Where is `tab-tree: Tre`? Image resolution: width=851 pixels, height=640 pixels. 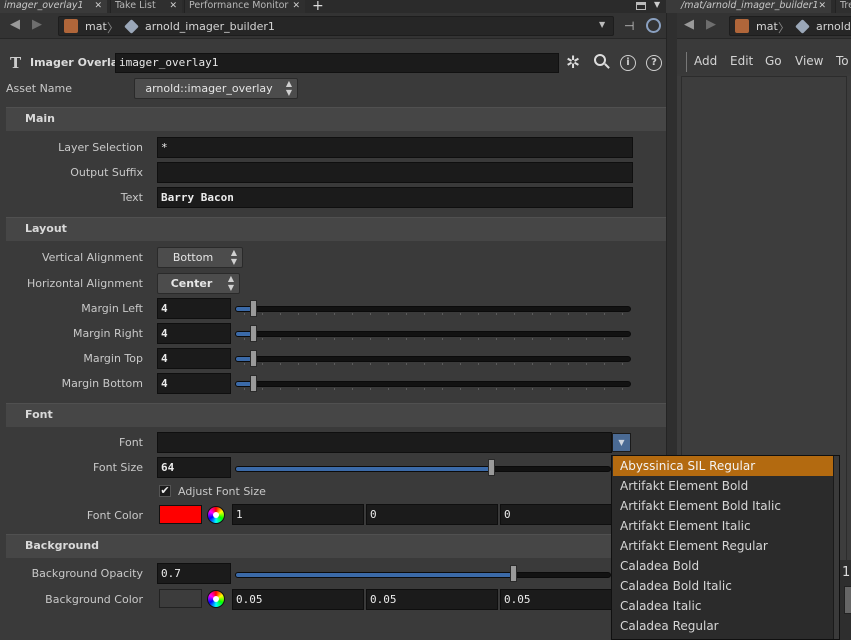 tab-tree: Tre is located at coordinates (843, 6).